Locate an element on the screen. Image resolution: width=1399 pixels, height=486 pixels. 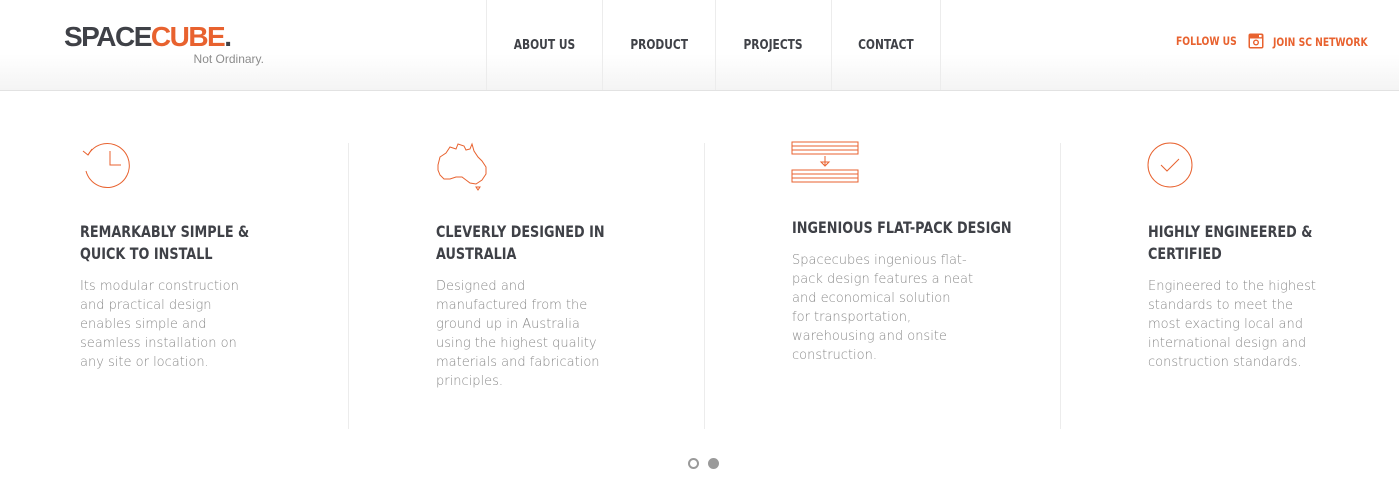
nav-label: ABOUT US is located at coordinates (544, 45).